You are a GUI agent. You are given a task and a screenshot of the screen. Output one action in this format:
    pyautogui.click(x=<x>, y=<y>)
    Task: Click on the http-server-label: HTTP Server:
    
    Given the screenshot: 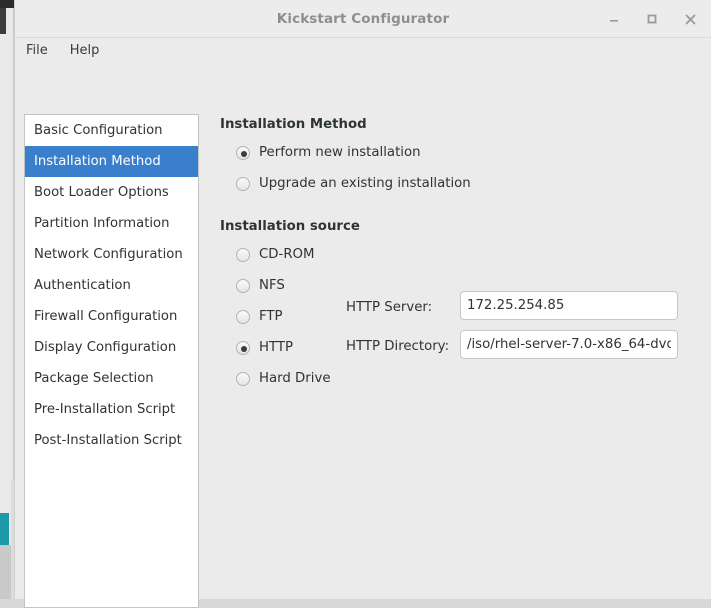 What is the action you would take?
    pyautogui.click(x=389, y=307)
    